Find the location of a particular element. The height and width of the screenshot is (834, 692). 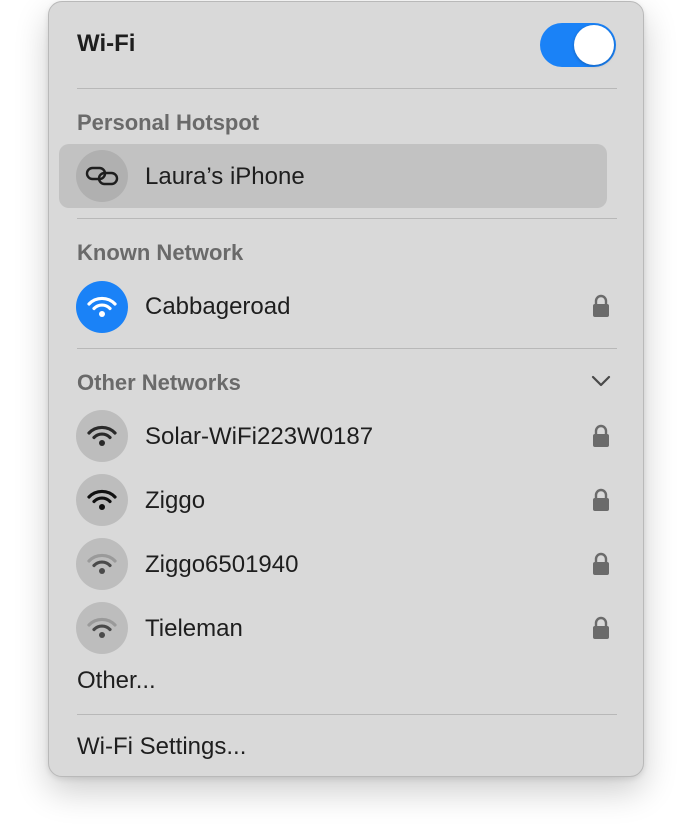

hotspot-row-highlight is located at coordinates (333, 176).